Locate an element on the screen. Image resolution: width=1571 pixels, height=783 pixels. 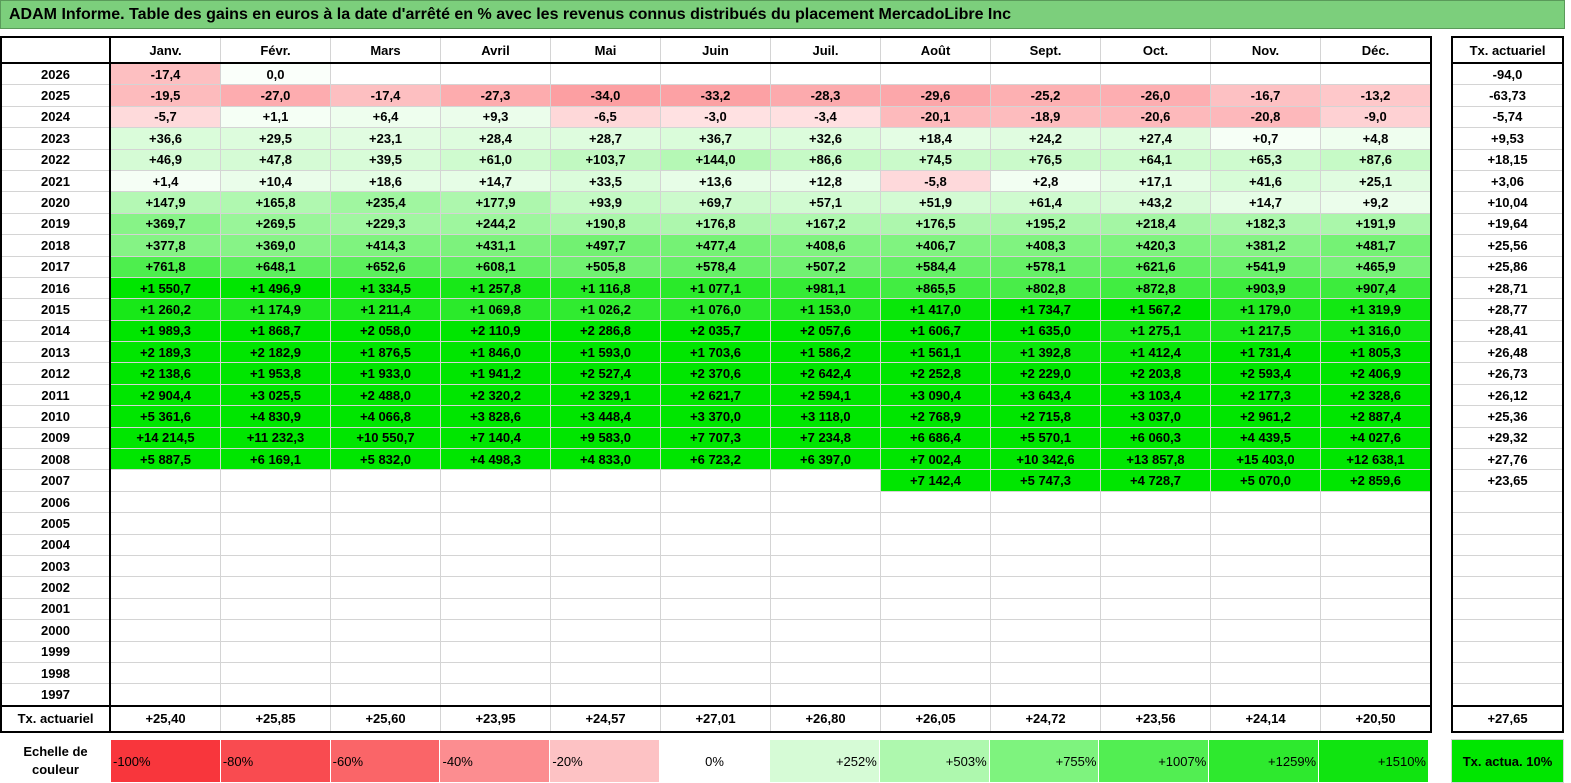
gain-cell: +7 140,4 is located at coordinates (495, 438).